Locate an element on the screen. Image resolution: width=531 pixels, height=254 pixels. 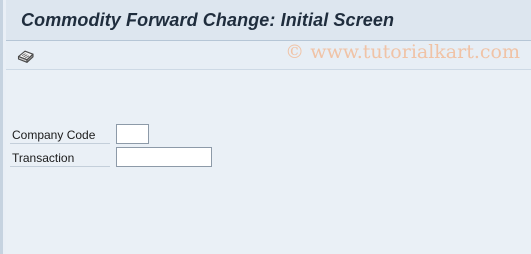
transaction-input is located at coordinates (164, 157).